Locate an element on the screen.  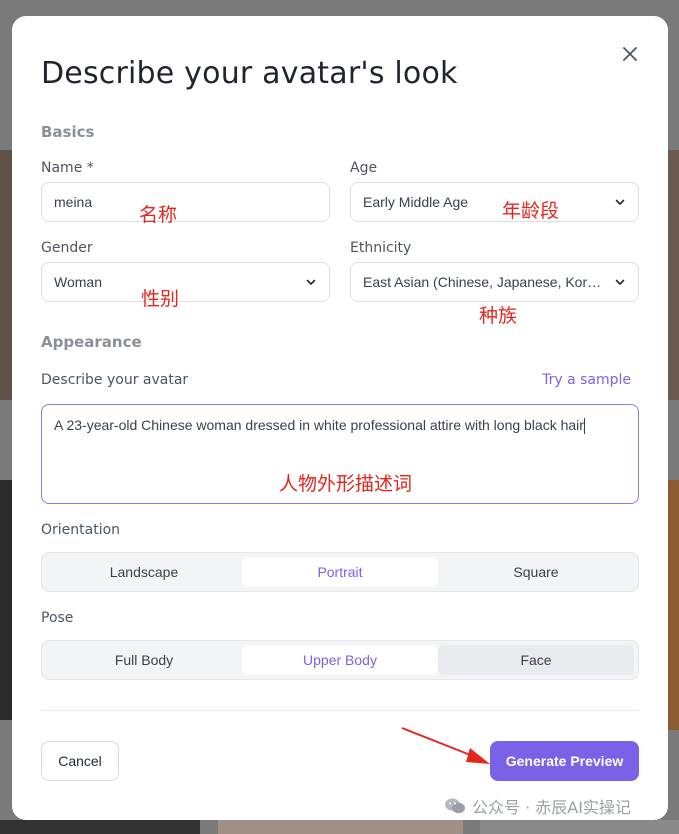
generate-preview-button: Generate Preview is located at coordinates (564, 761).